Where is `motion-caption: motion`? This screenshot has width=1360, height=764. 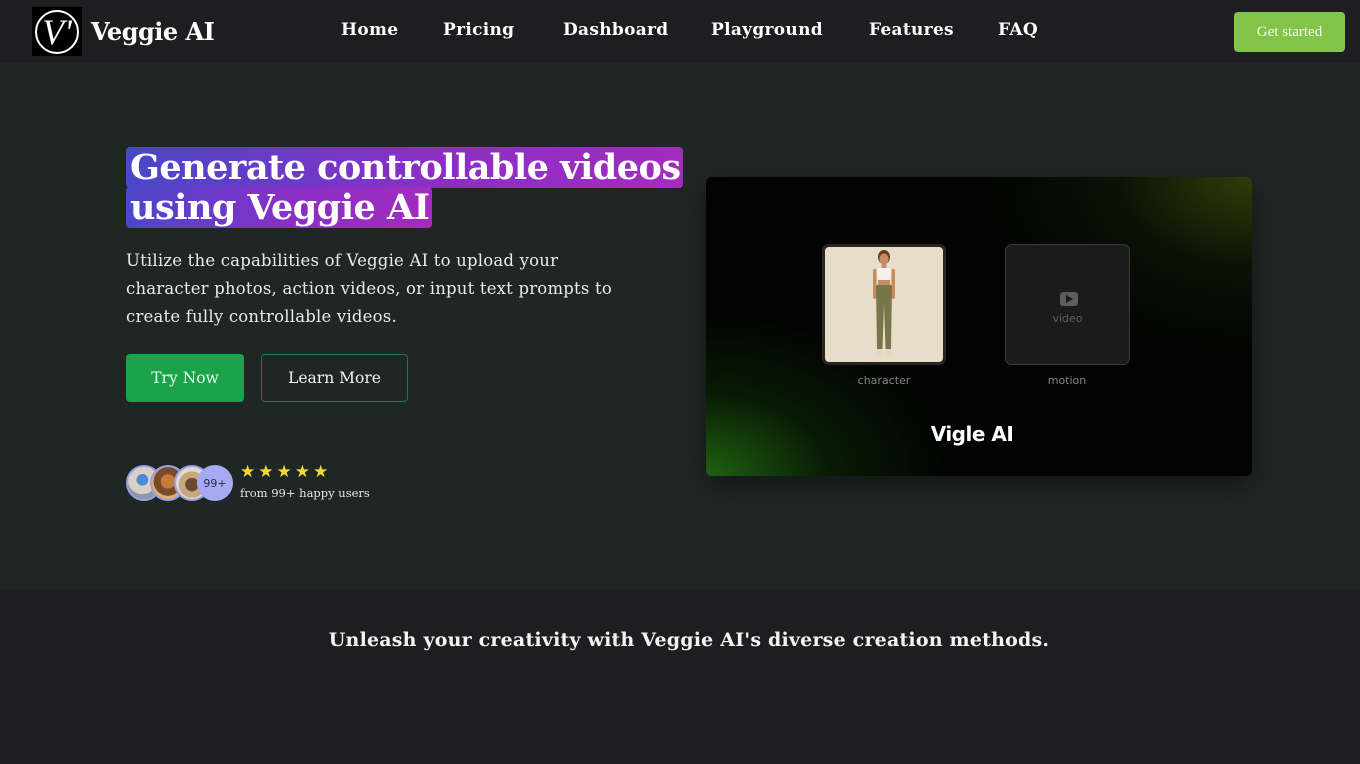 motion-caption: motion is located at coordinates (1067, 380).